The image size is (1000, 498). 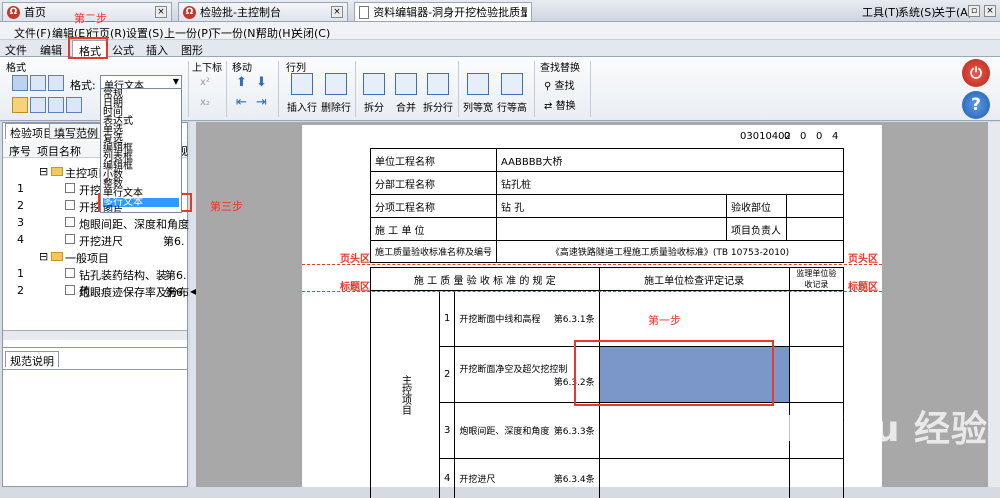 I want to click on tab-console: Ω 检验批-主控制台 ×, so click(x=263, y=11).